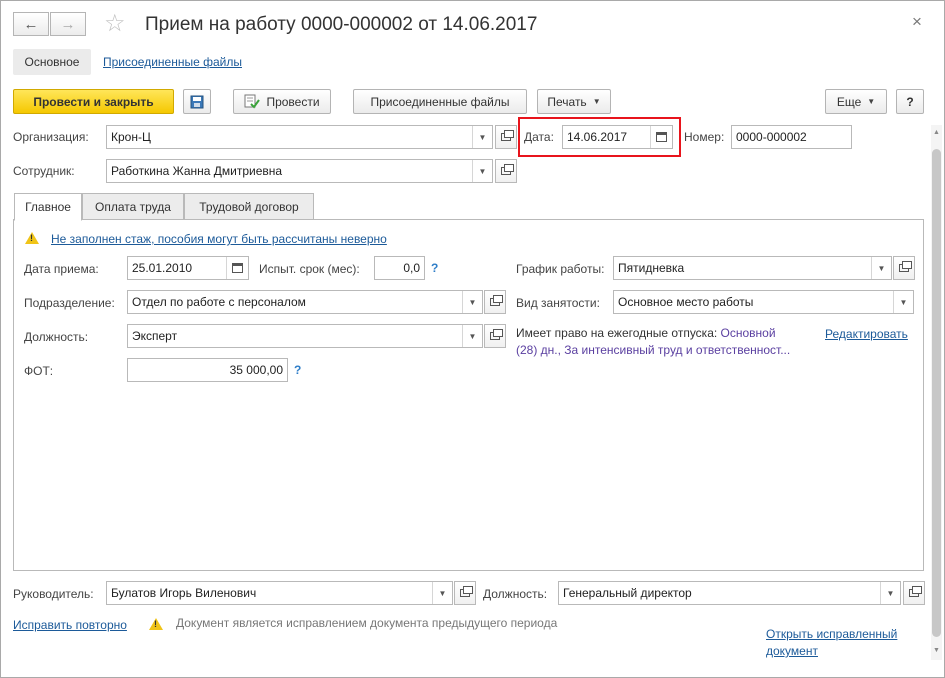 The width and height of the screenshot is (945, 678). What do you see at coordinates (297, 370) in the screenshot?
I see `payroll-help-icon: ?` at bounding box center [297, 370].